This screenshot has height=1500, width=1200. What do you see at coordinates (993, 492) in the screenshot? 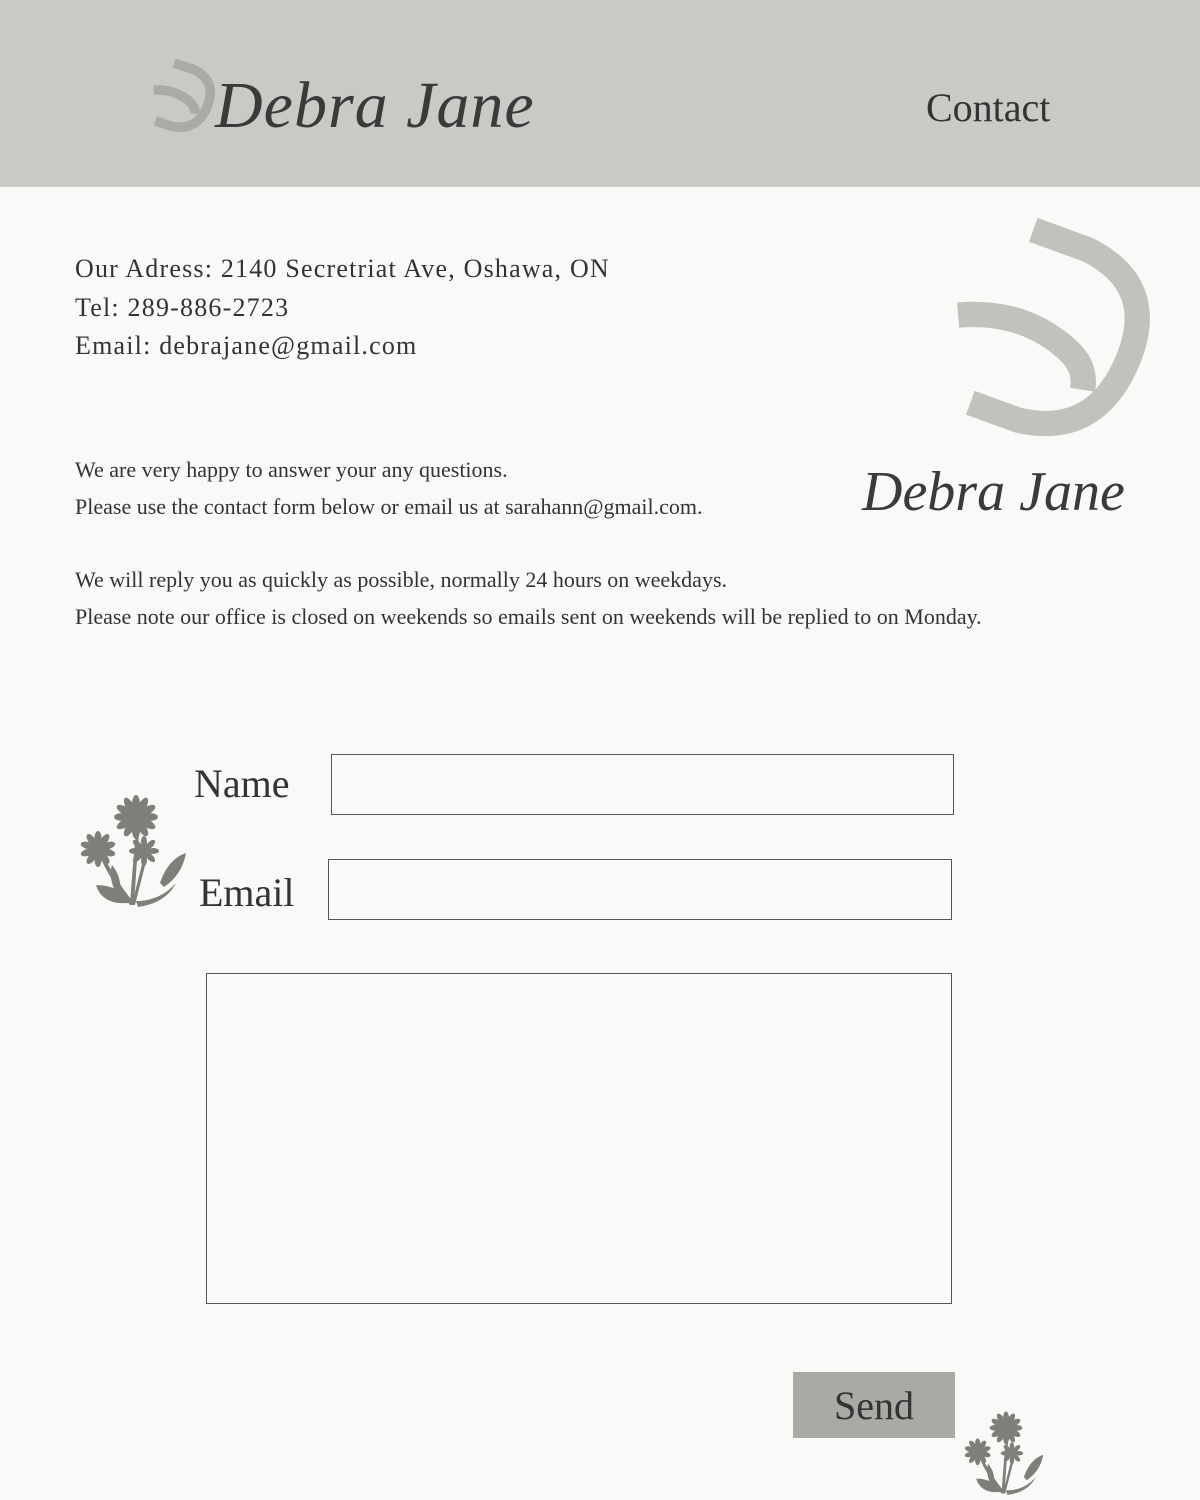
I see `brand-side-text: Debra Jane` at bounding box center [993, 492].